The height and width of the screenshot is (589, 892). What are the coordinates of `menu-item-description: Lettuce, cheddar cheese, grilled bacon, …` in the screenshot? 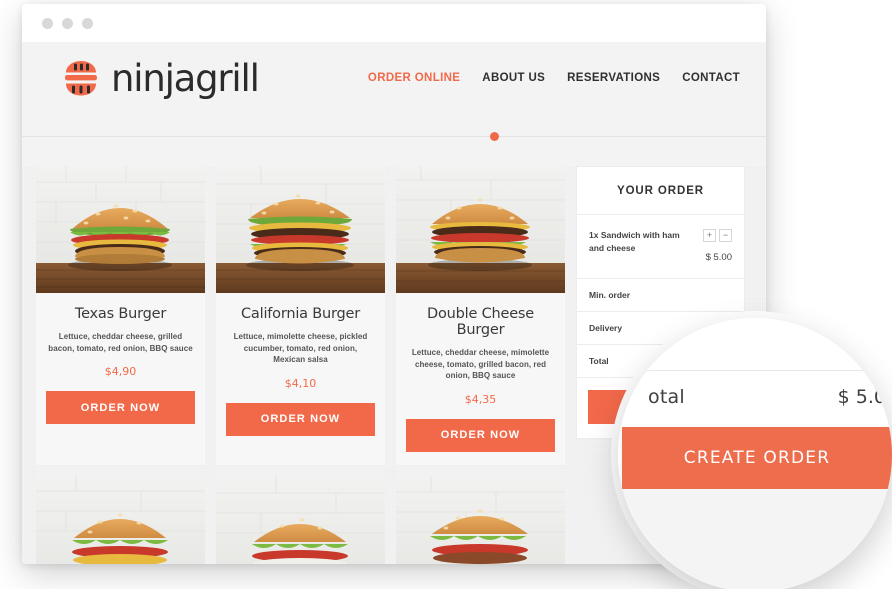 It's located at (120, 342).